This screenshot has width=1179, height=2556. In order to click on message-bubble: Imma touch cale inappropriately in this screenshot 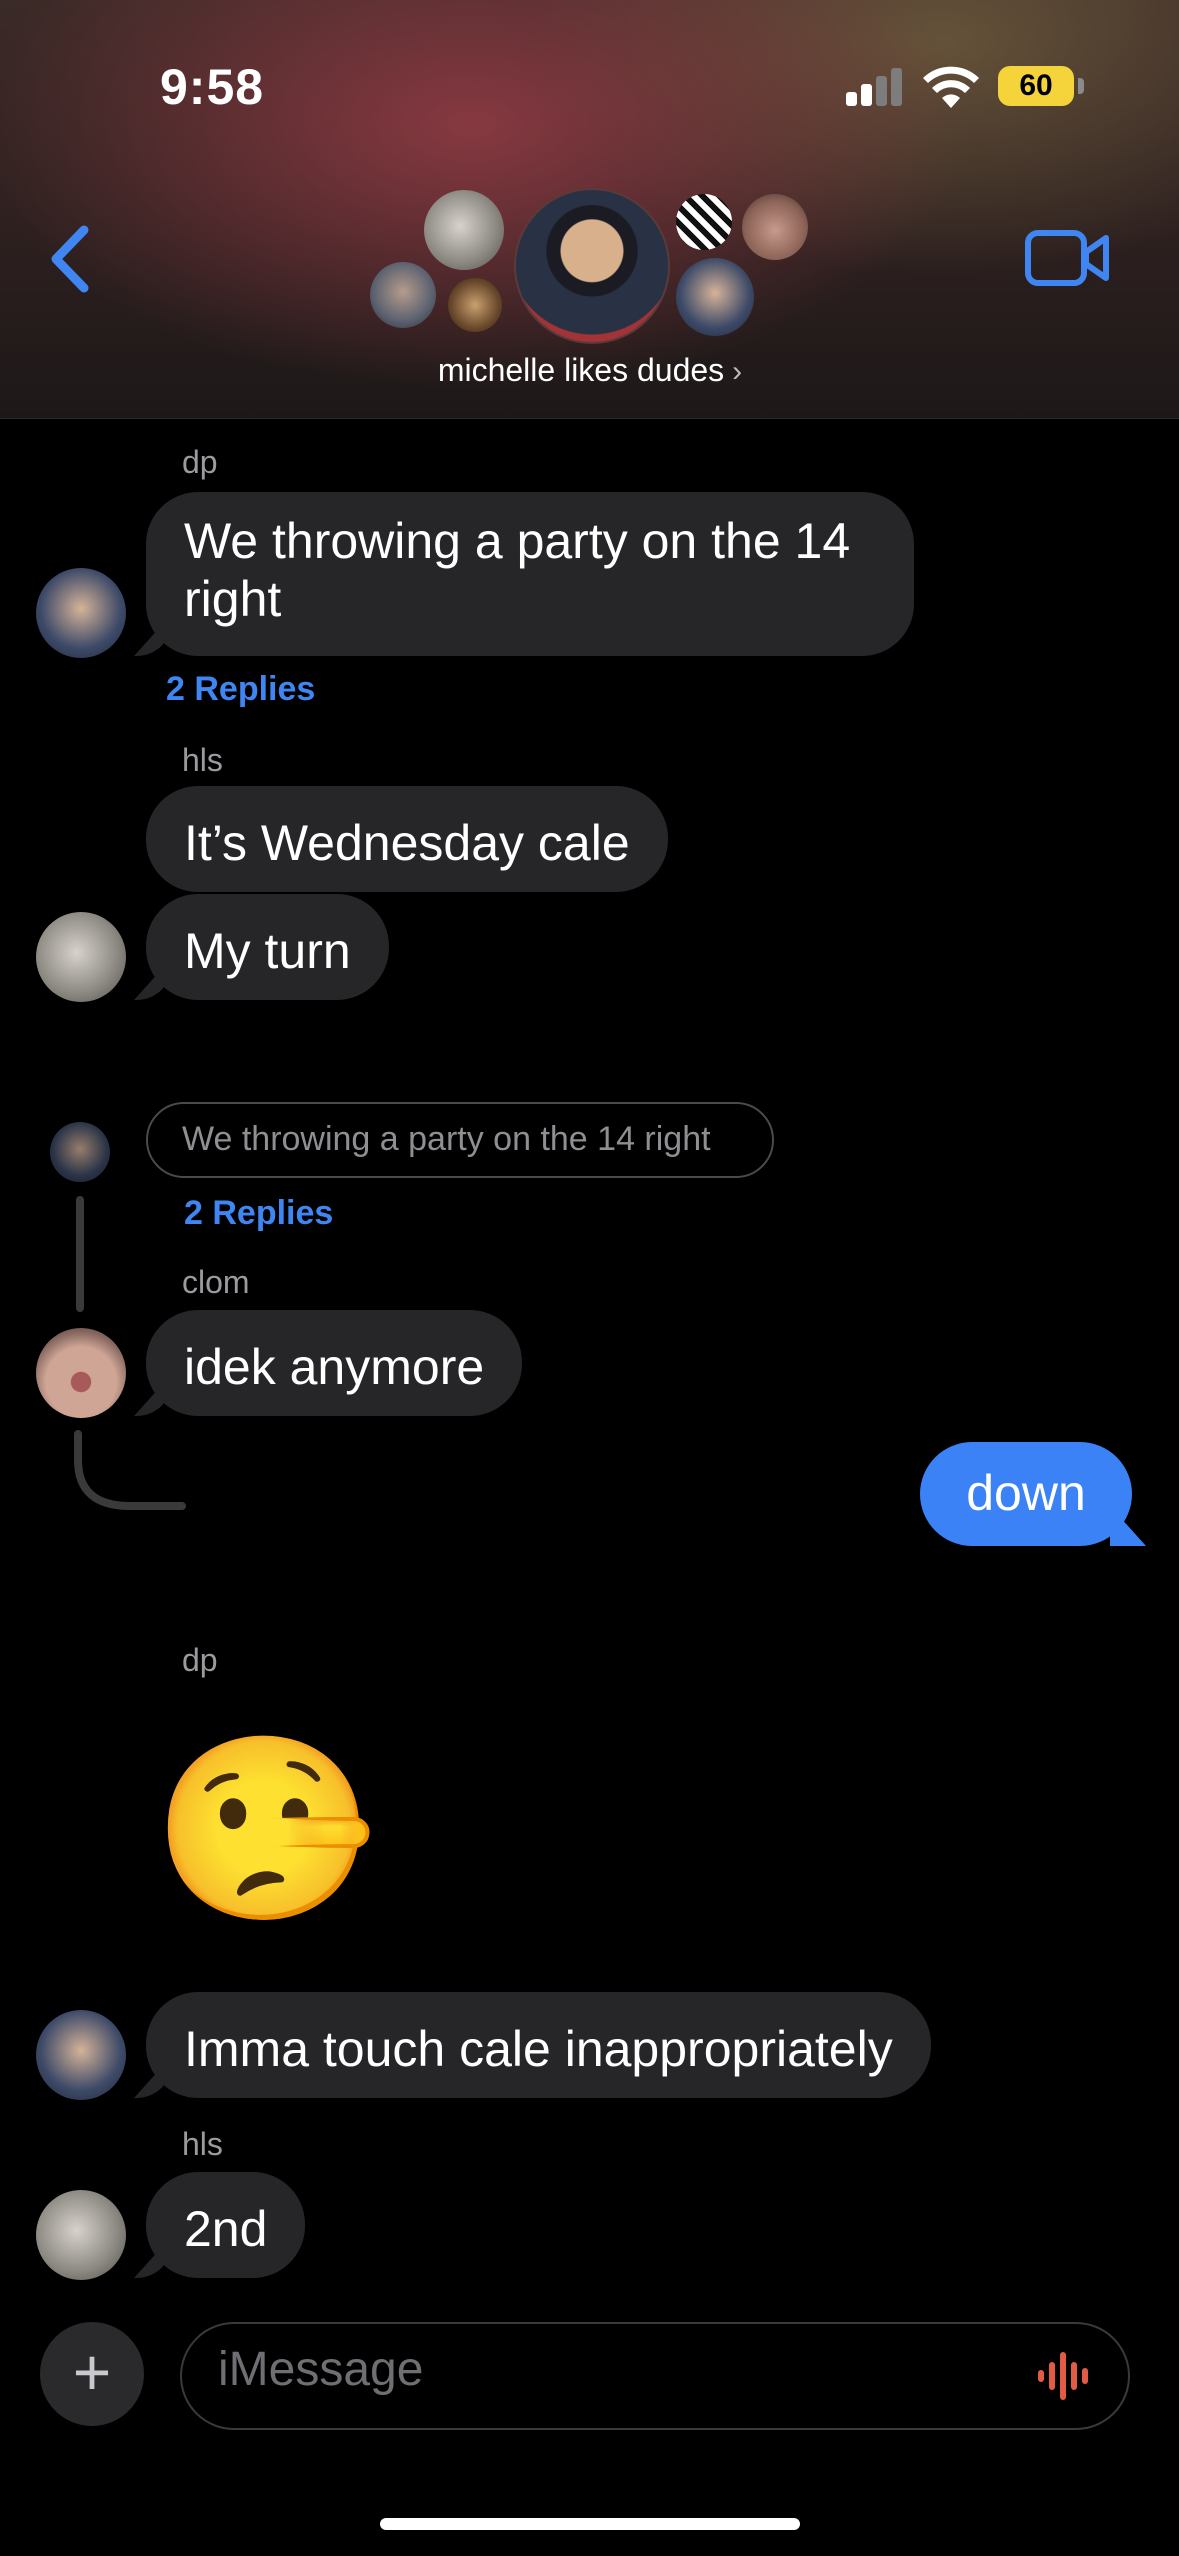, I will do `click(538, 2045)`.